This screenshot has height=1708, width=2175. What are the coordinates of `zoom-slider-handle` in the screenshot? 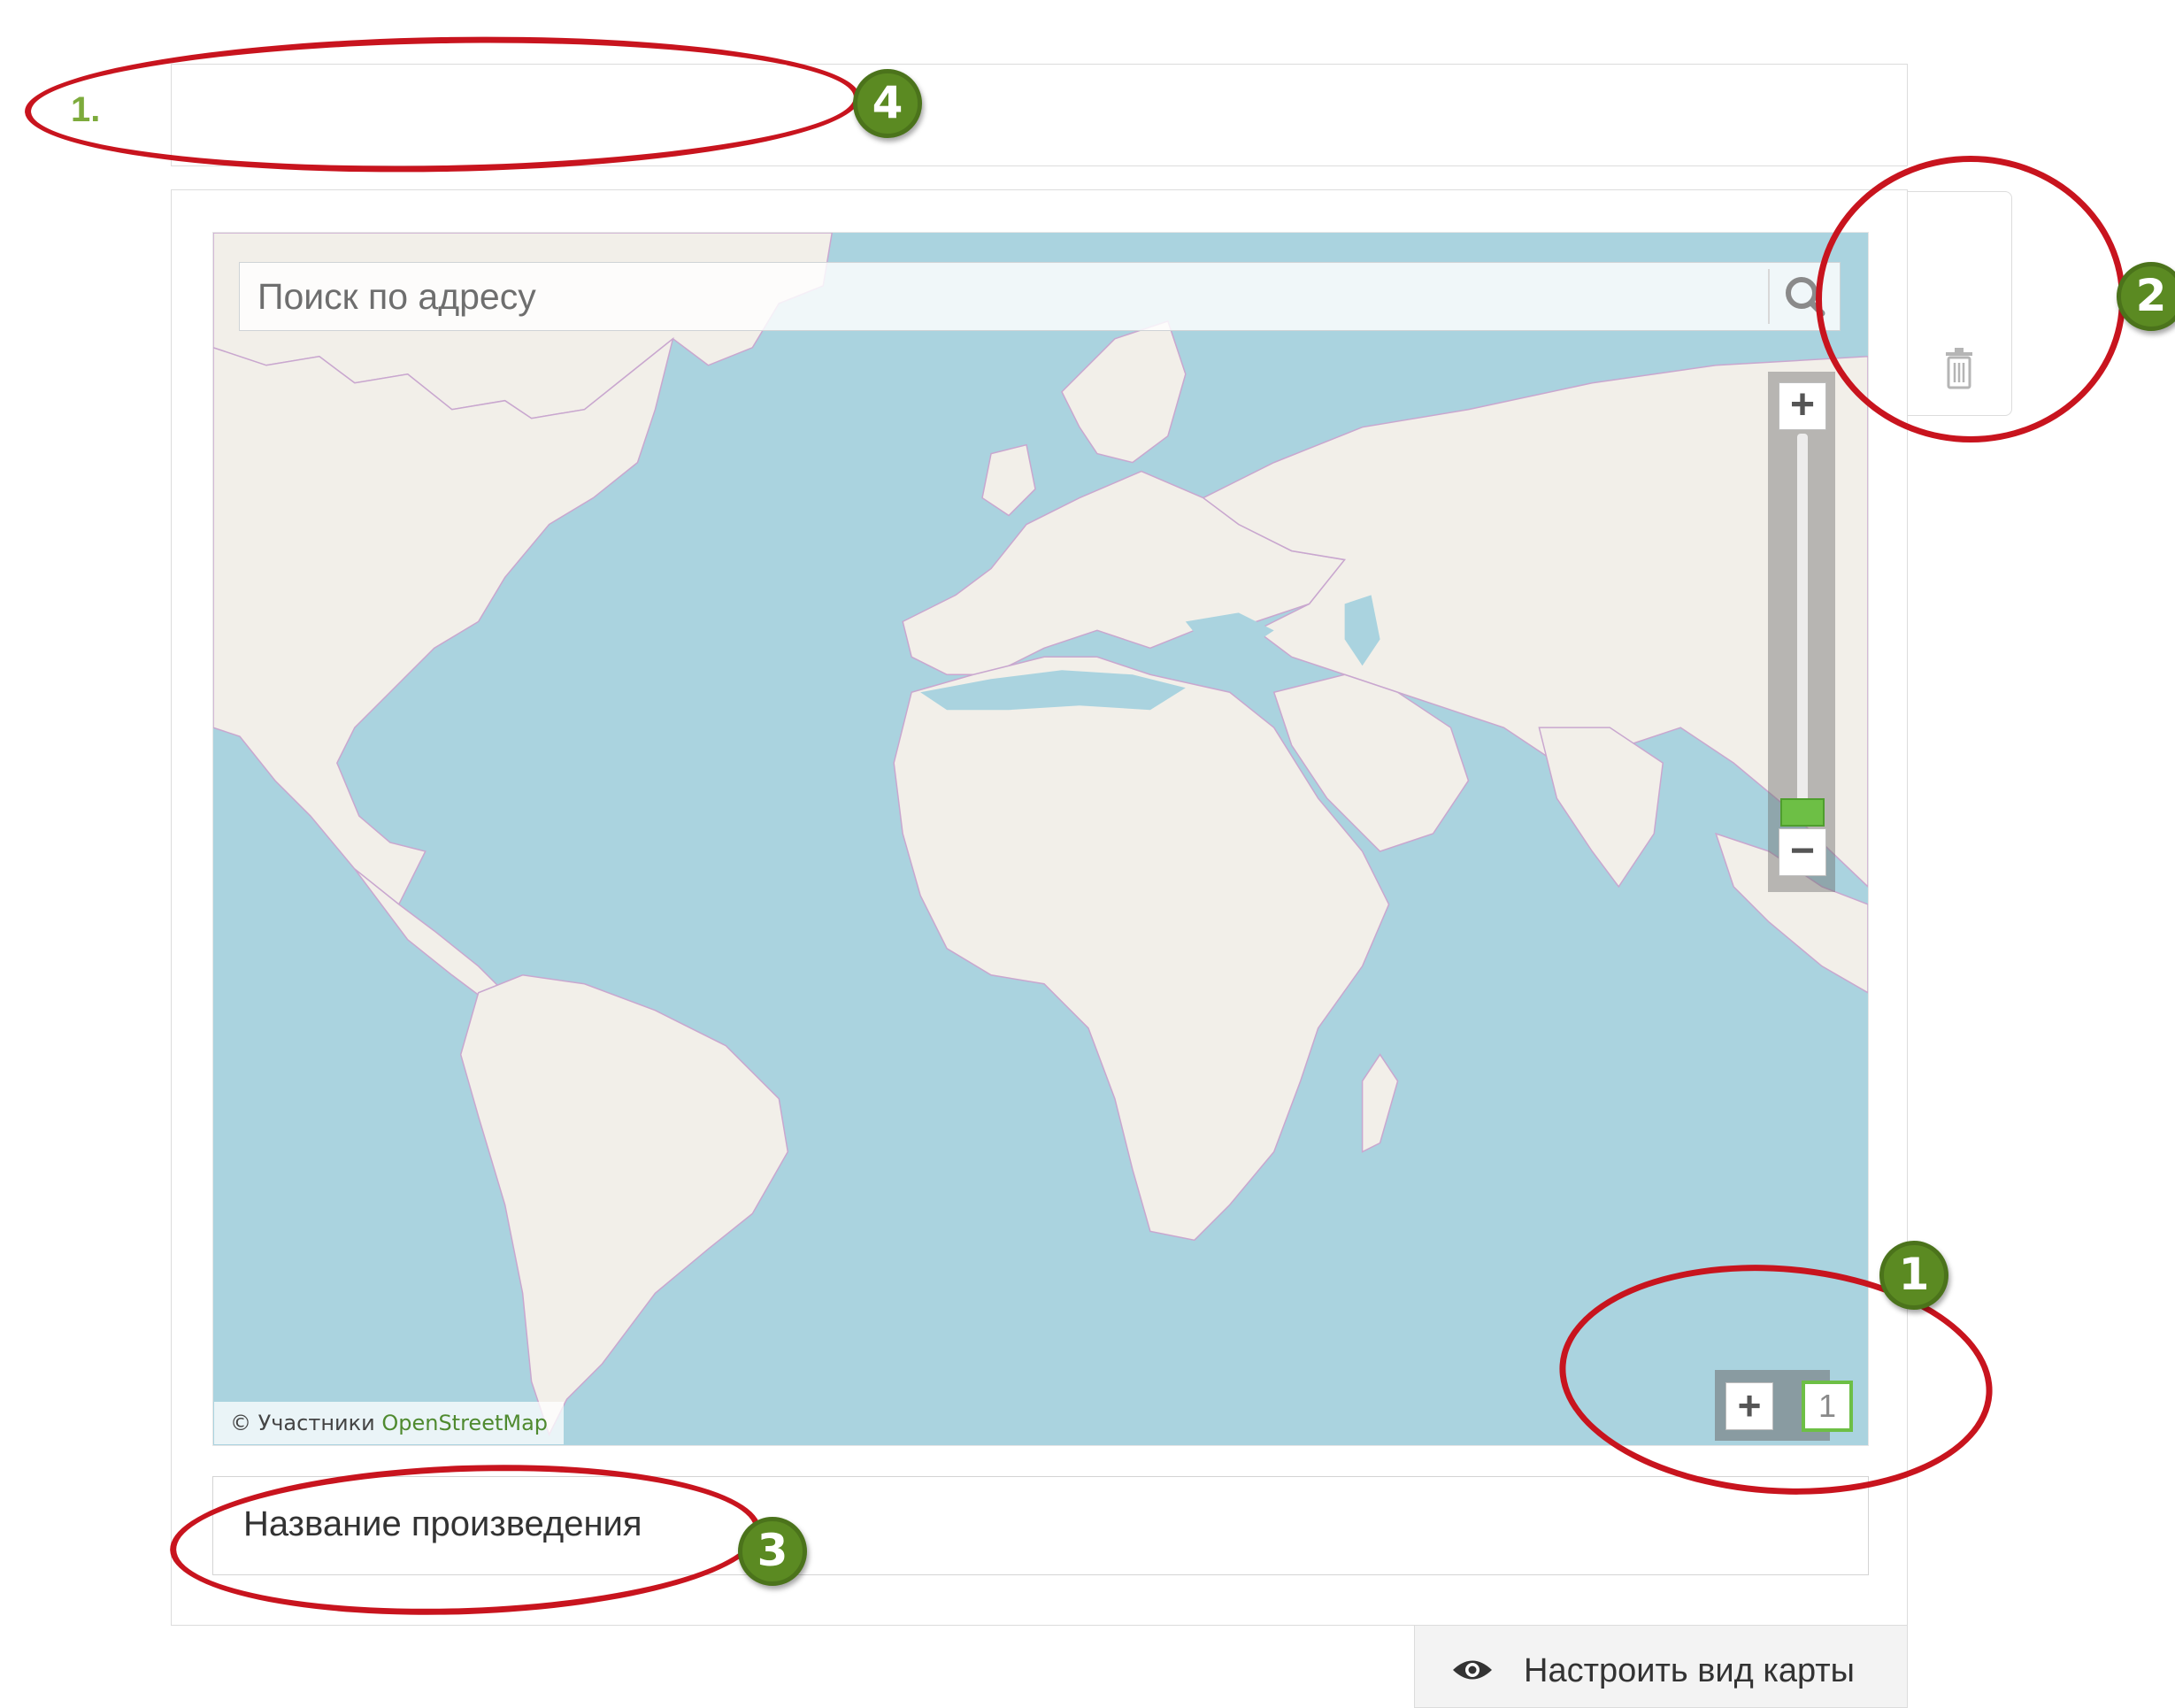 It's located at (1802, 812).